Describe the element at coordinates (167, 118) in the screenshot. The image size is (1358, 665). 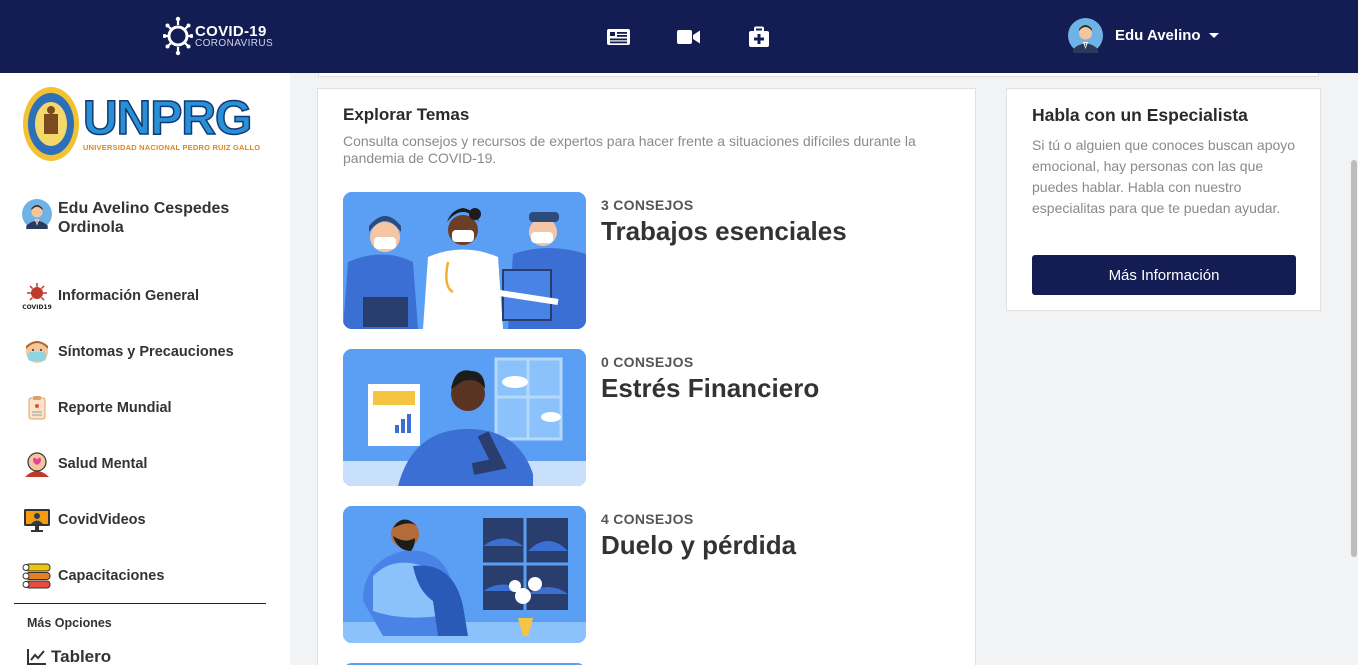
I see `university-short-name: UNPRG` at that location.